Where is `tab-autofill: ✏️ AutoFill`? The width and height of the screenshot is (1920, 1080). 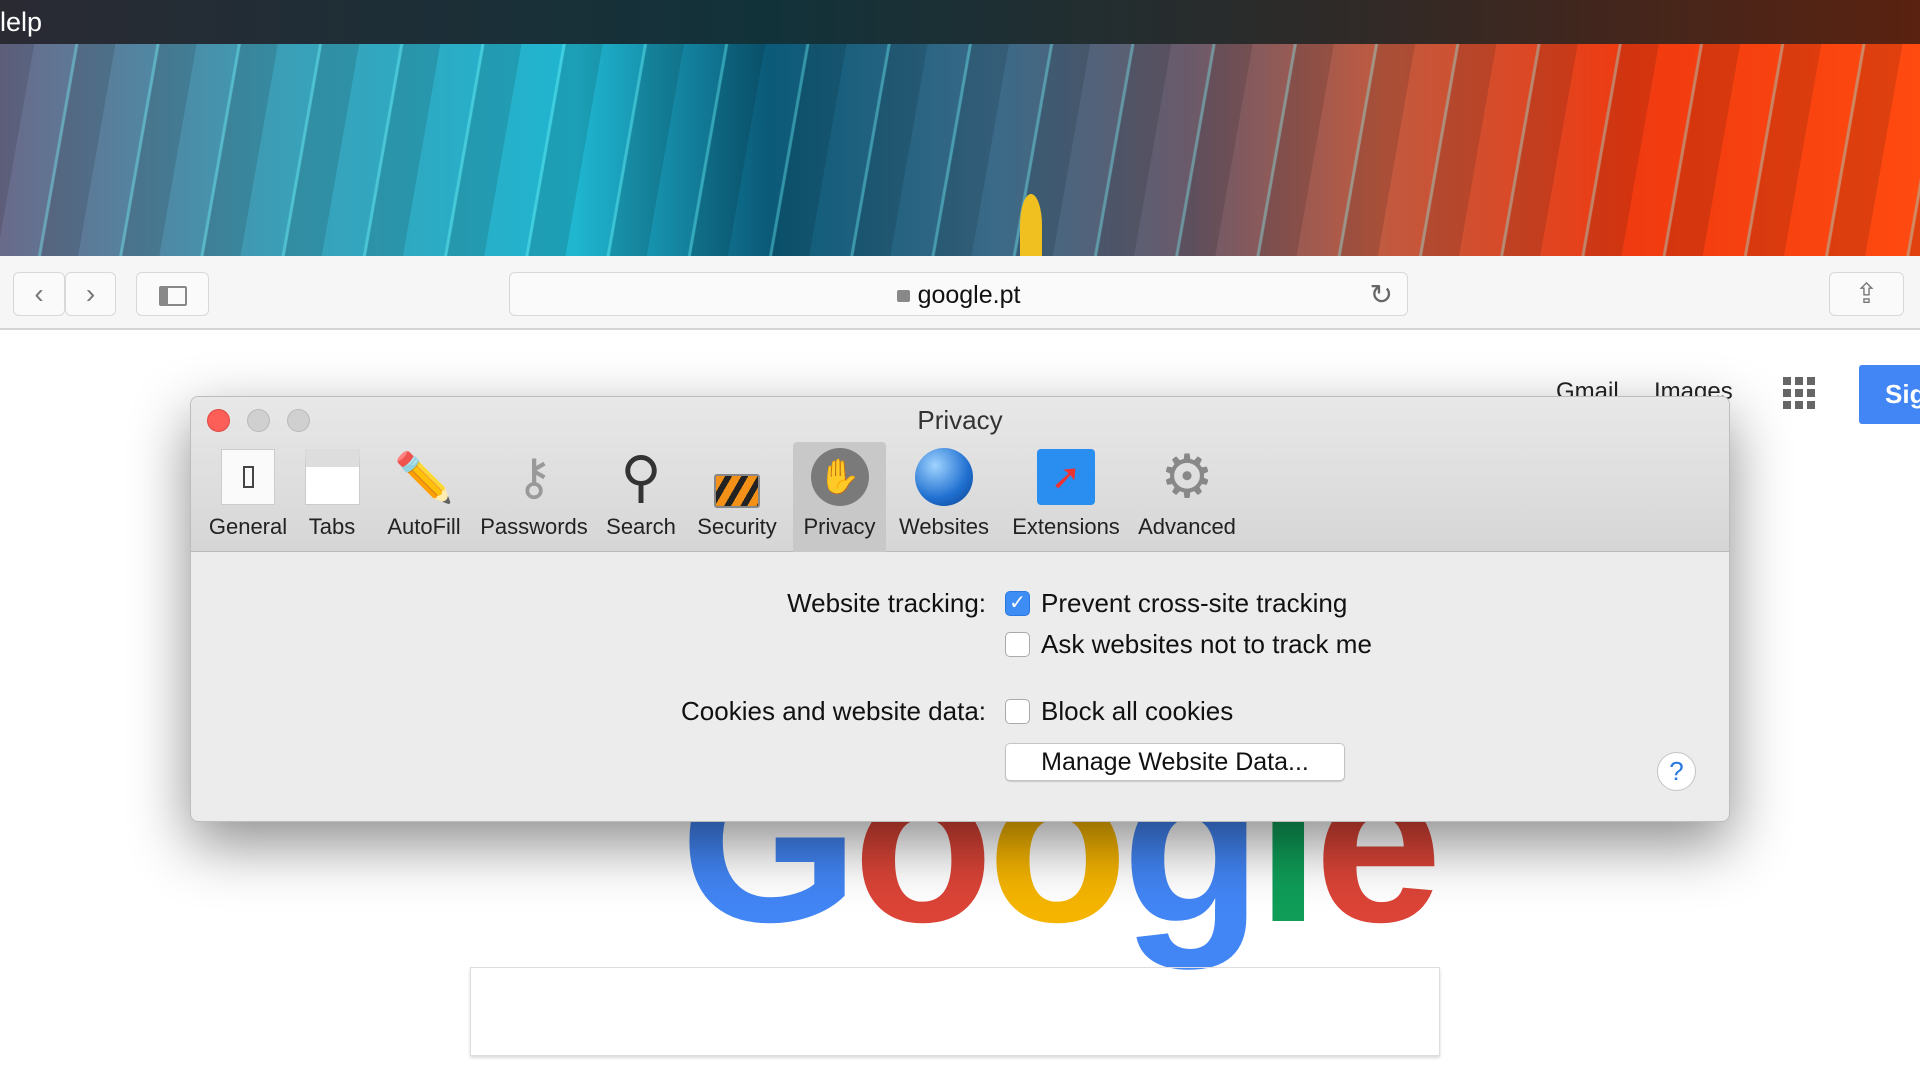 tab-autofill: ✏️ AutoFill is located at coordinates (424, 497).